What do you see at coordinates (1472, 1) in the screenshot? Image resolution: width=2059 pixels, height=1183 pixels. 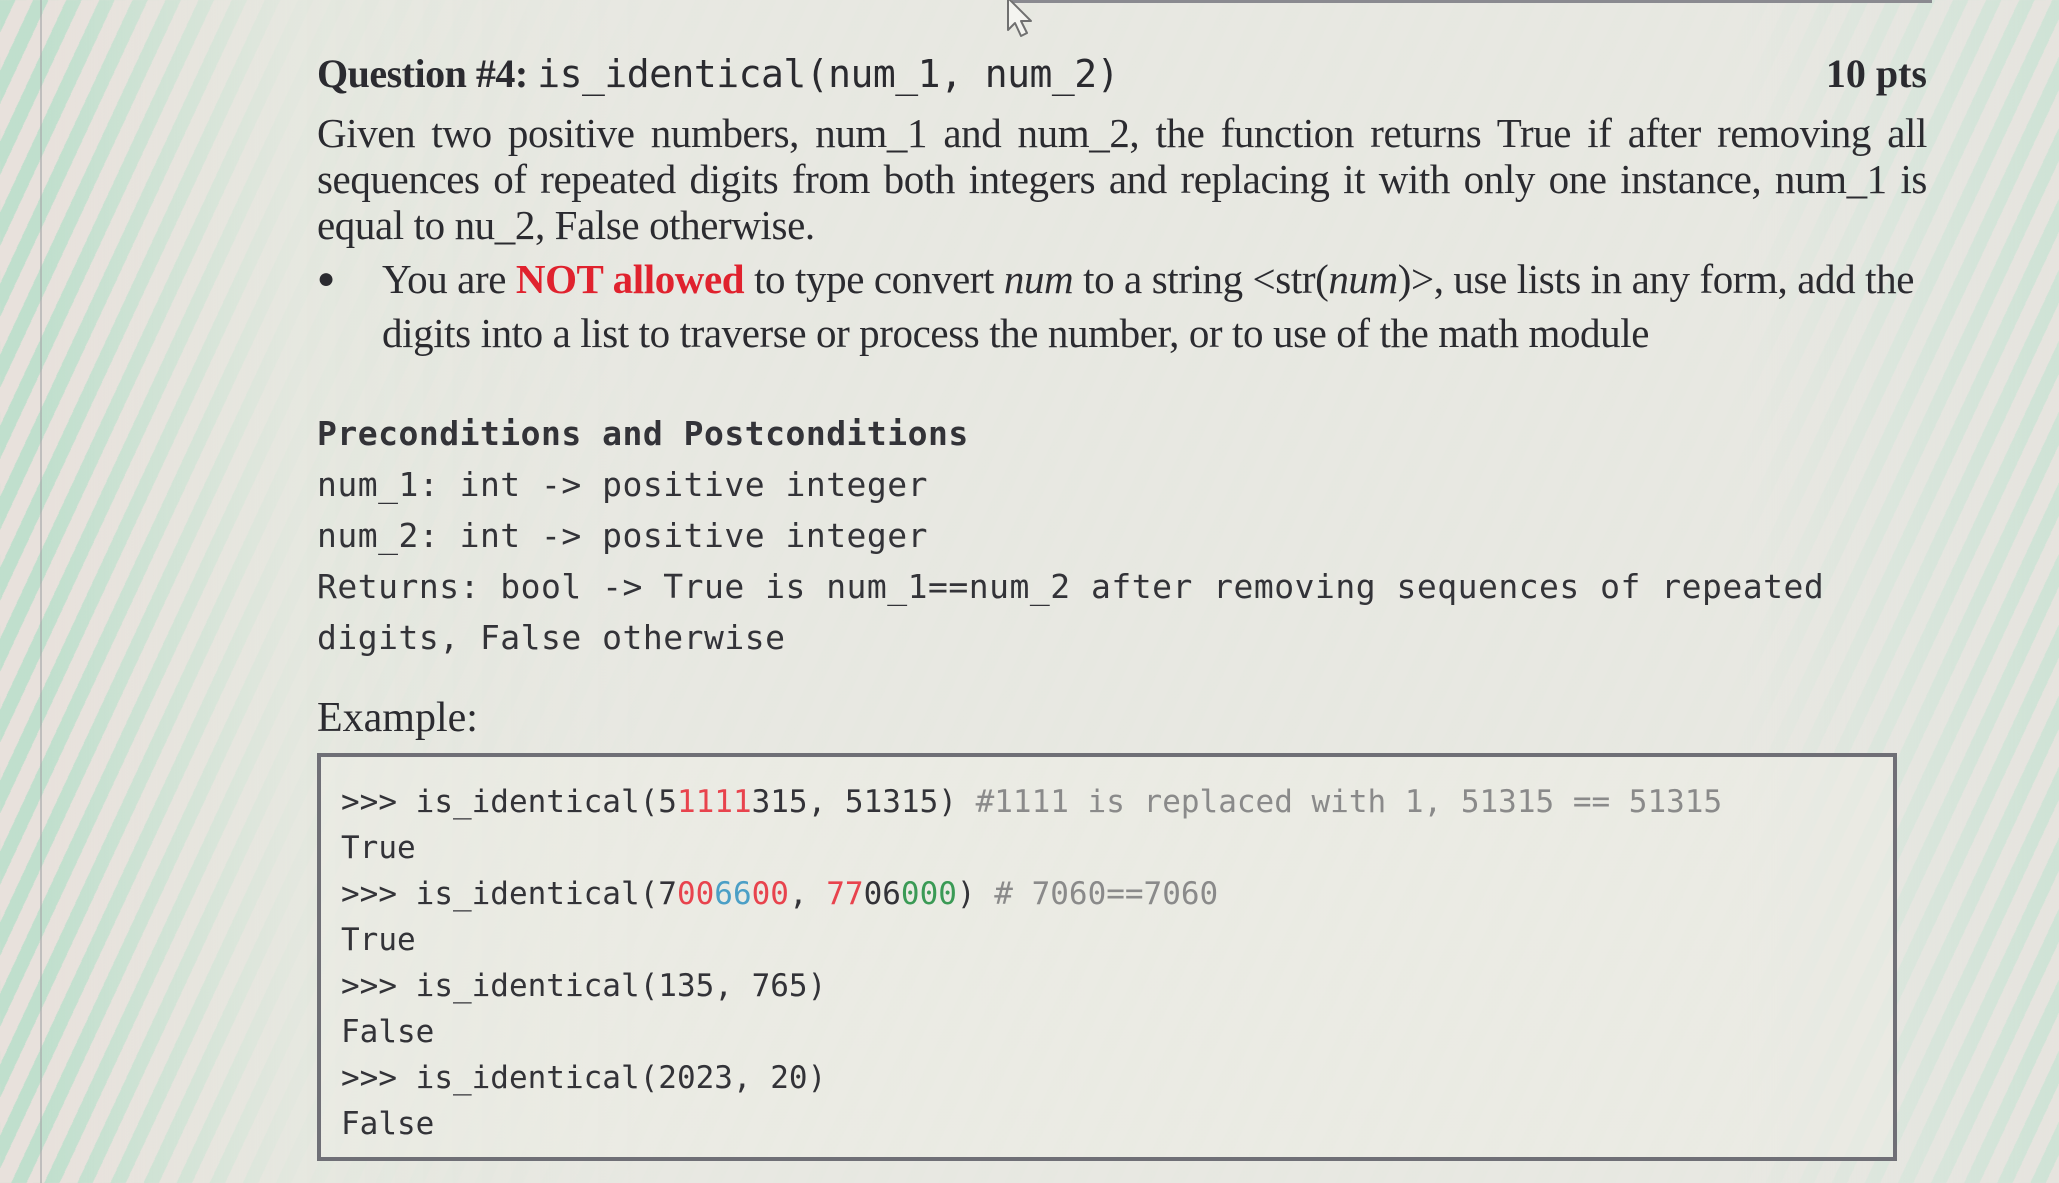 I see `top-divider` at bounding box center [1472, 1].